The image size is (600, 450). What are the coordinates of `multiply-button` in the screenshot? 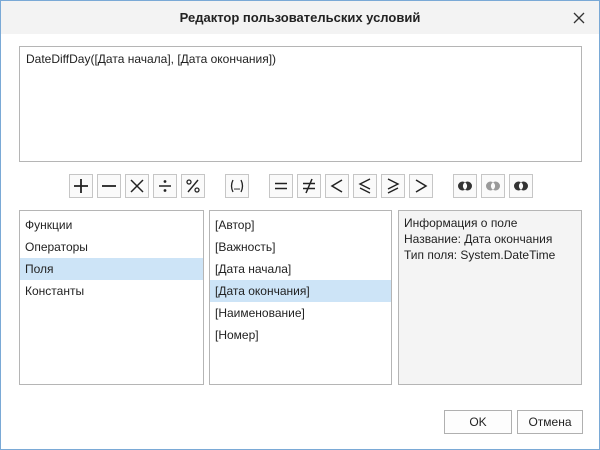 It's located at (137, 186).